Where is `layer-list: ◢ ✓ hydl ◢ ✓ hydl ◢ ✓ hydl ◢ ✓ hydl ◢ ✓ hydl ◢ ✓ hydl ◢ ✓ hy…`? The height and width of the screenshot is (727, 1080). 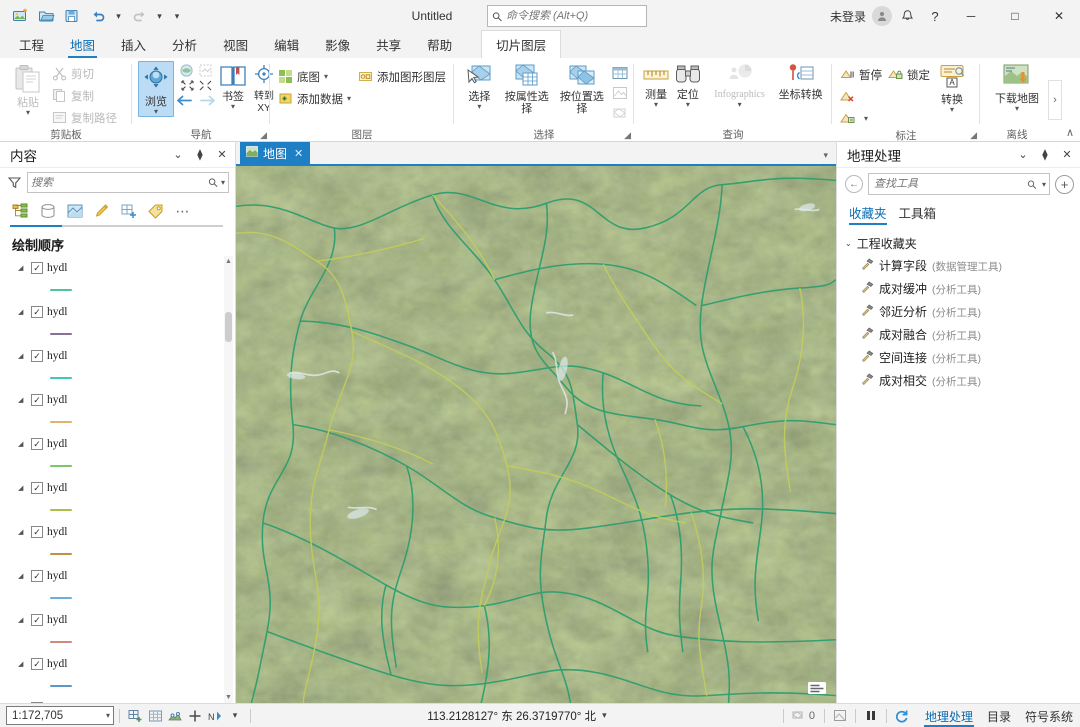 layer-list: ◢ ✓ hydl ◢ ✓ hydl ◢ ✓ hydl ◢ ✓ hydl ◢ ✓ hydl ◢ ✓ hydl ◢ ✓ hy… is located at coordinates (117, 479).